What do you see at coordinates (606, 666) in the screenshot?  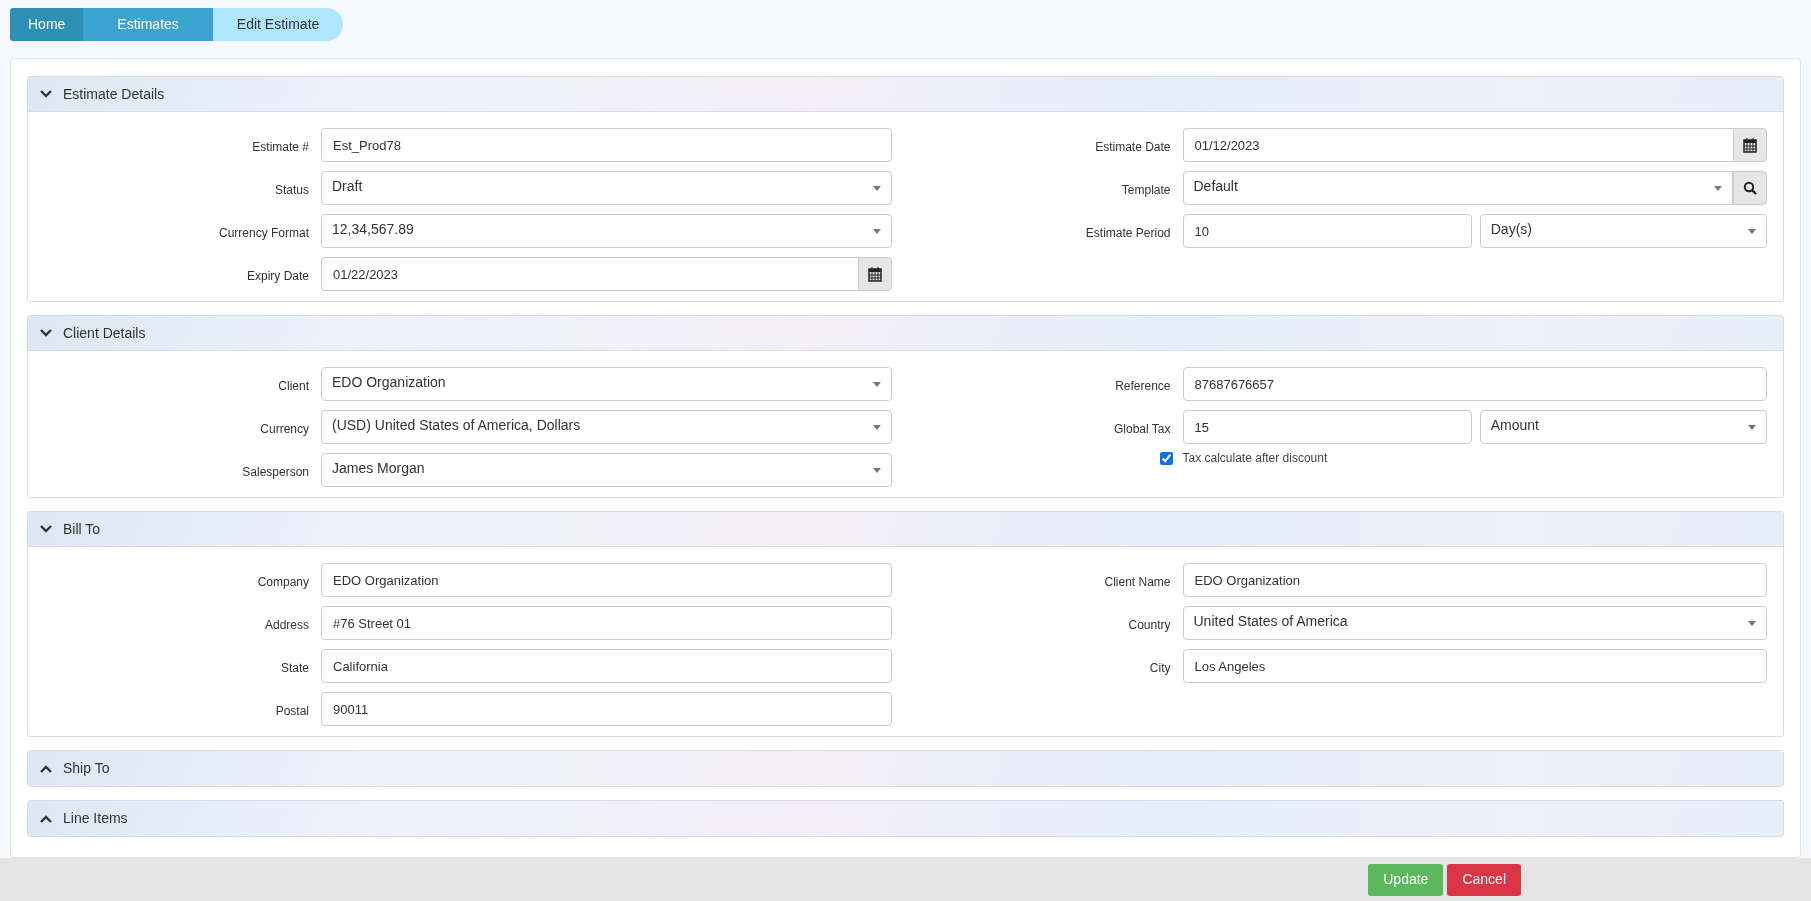 I see `input-field: California` at bounding box center [606, 666].